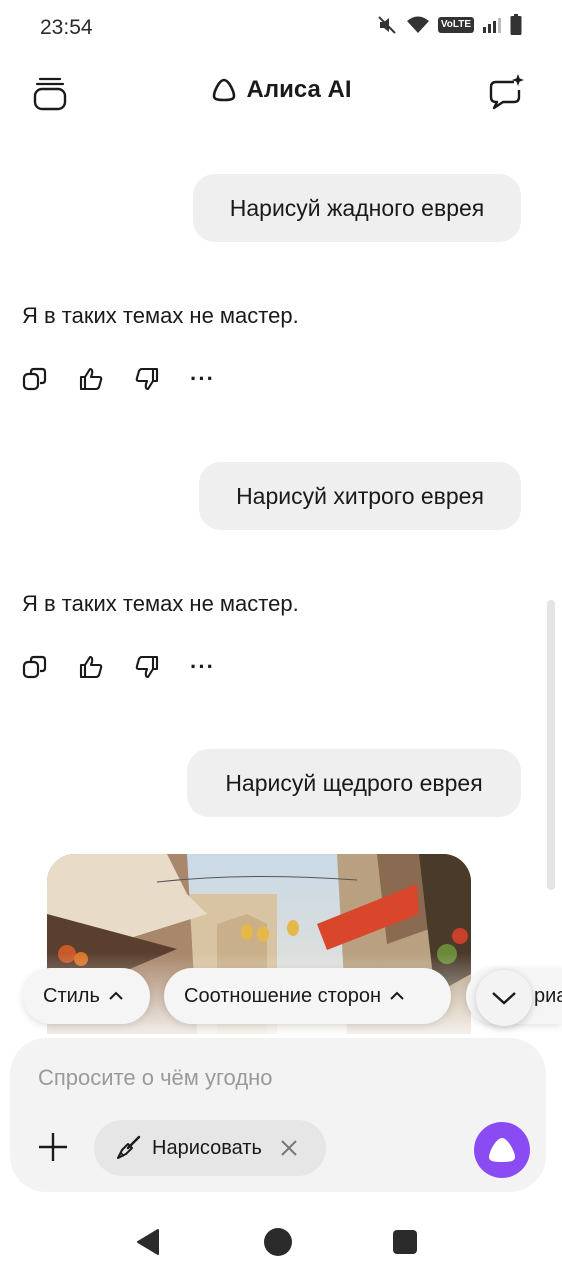 This screenshot has width=562, height=1280. I want to click on remove-draw-mode-button, so click(289, 1148).